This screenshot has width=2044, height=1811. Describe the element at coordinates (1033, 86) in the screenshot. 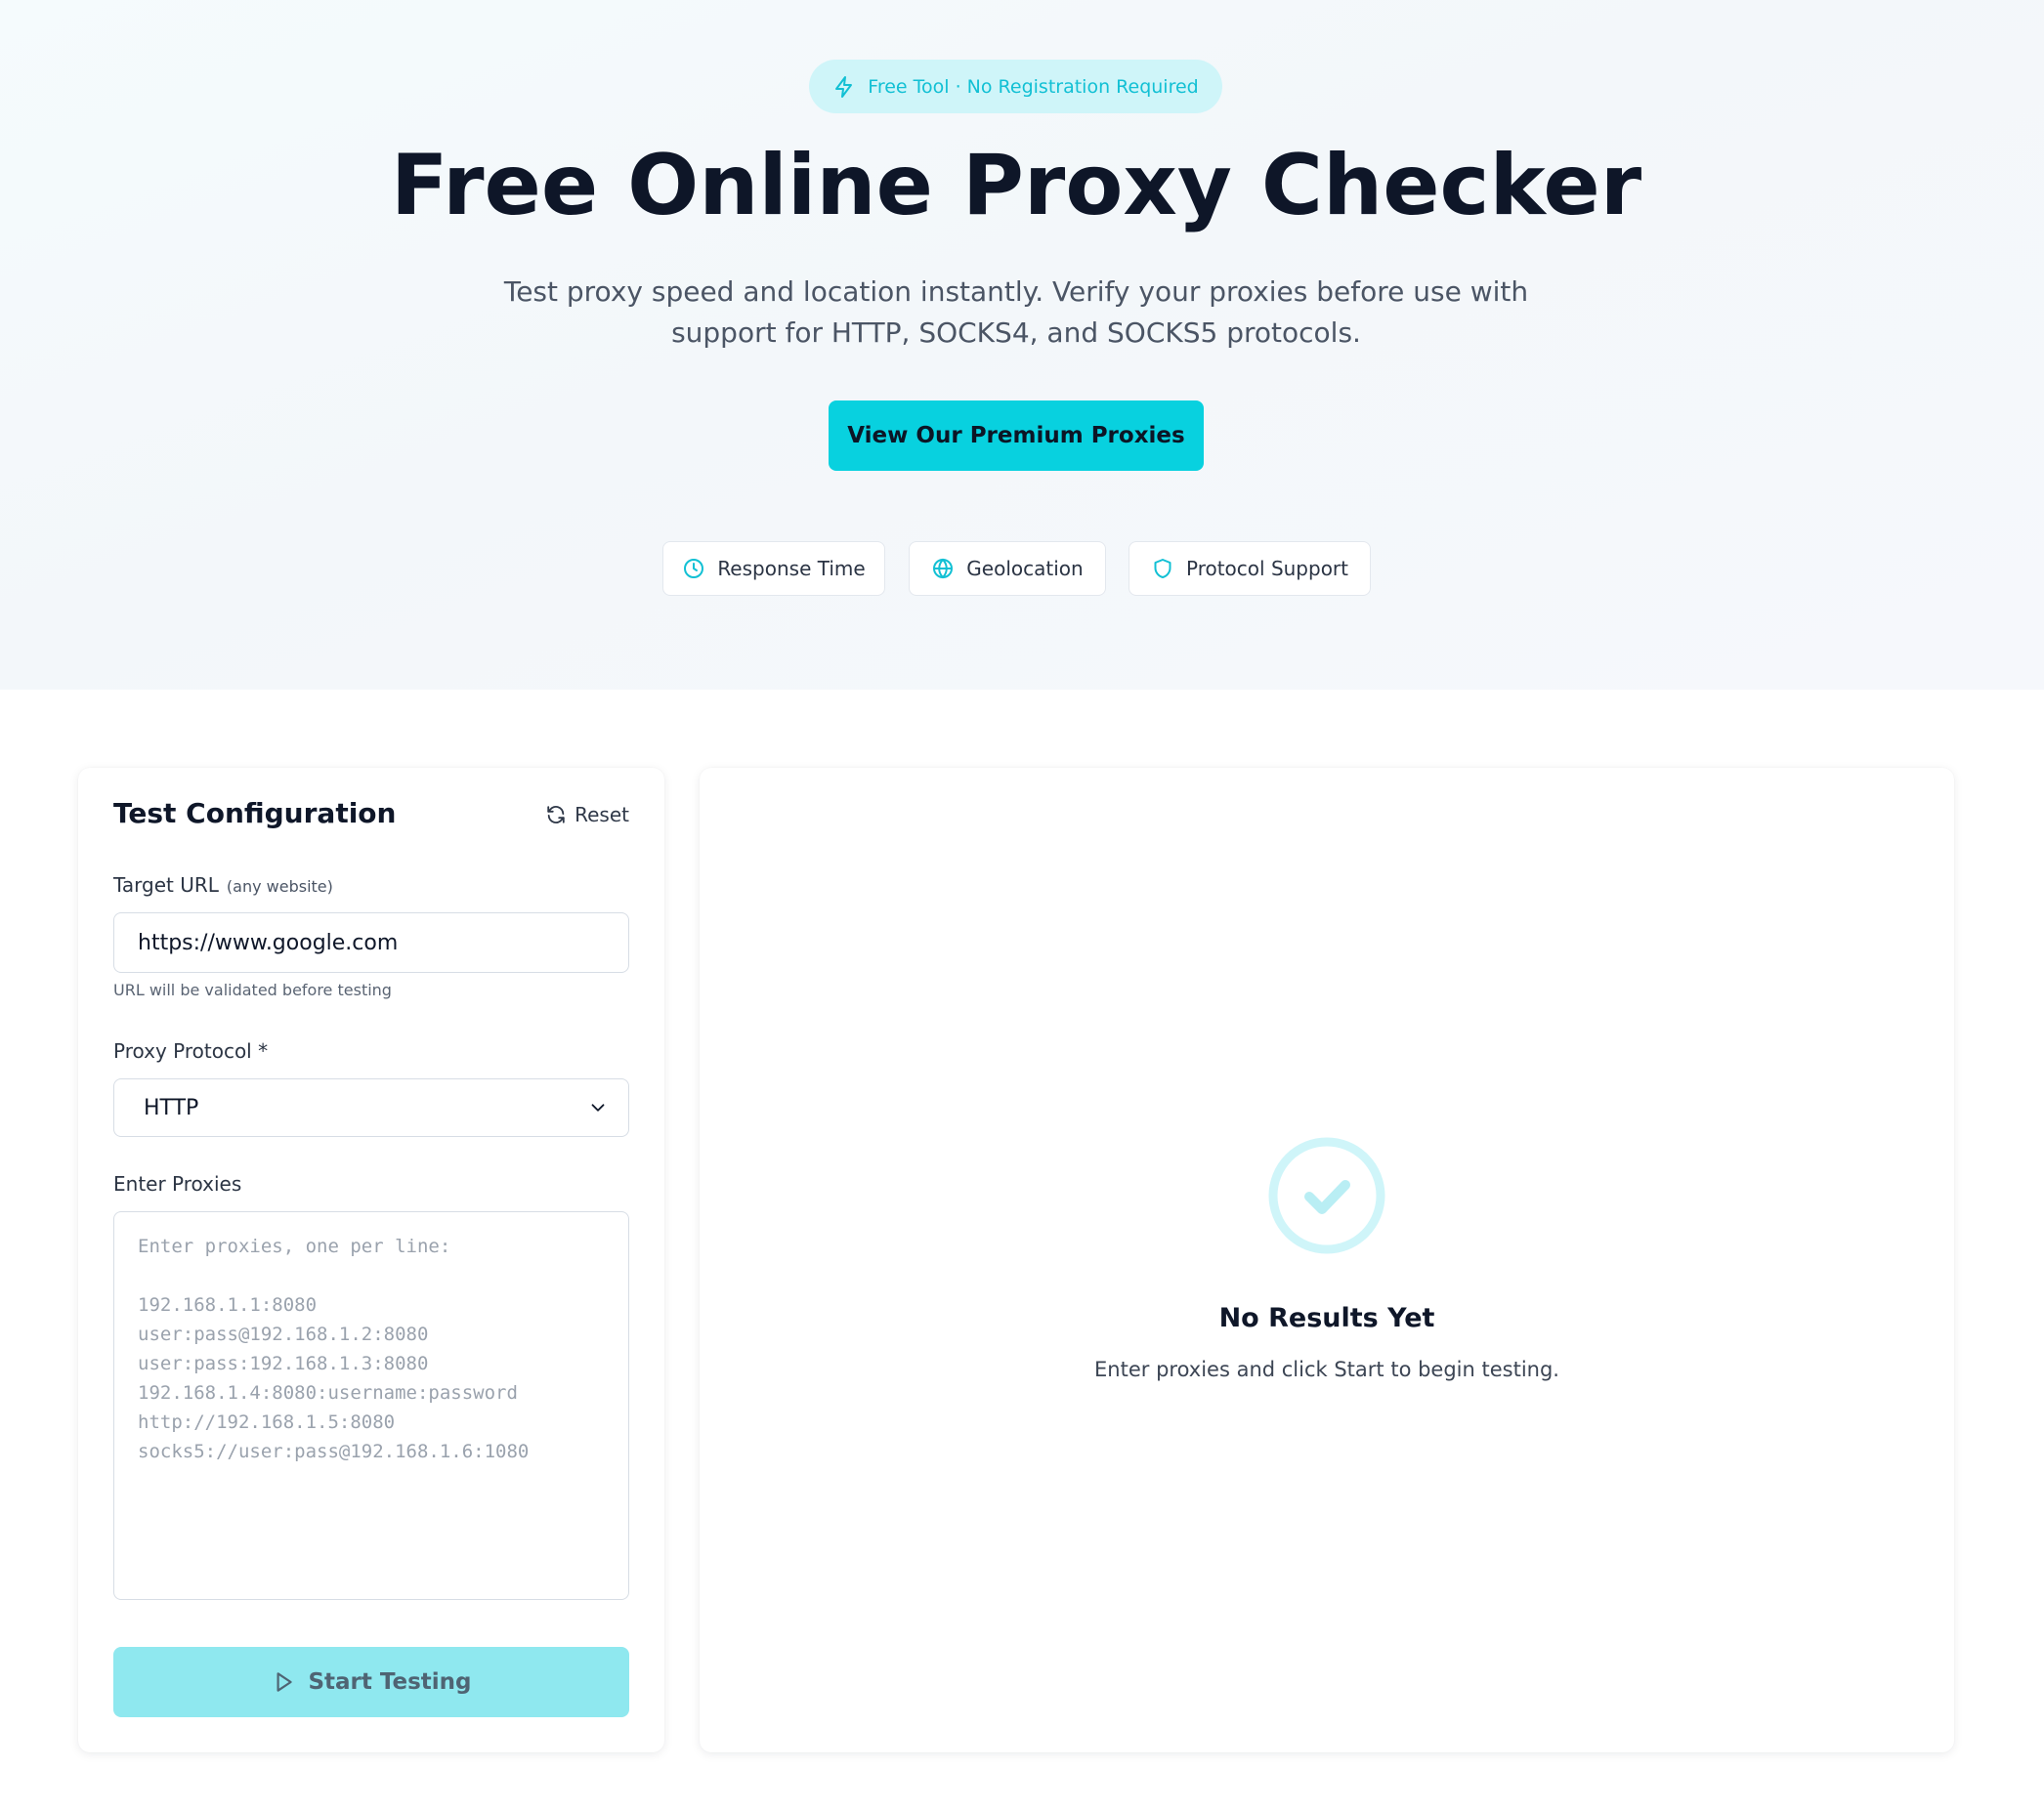

I see `badge-label: Free Tool · No Registration Required` at that location.